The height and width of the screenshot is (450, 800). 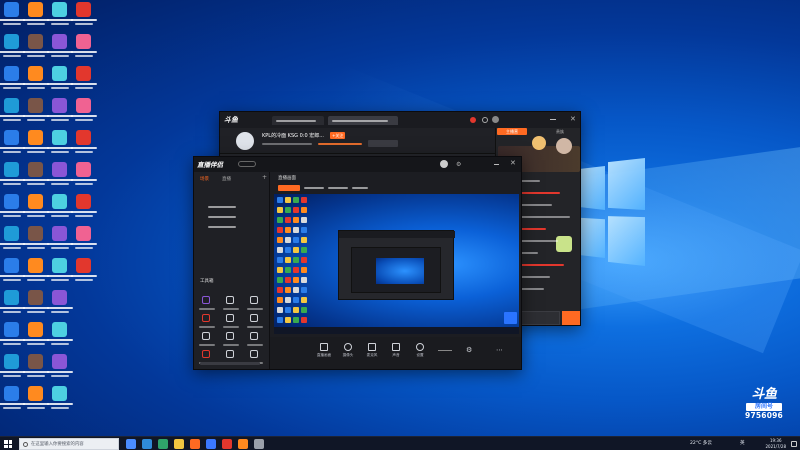 I want to click on red-dot-icon, so click(x=473, y=120).